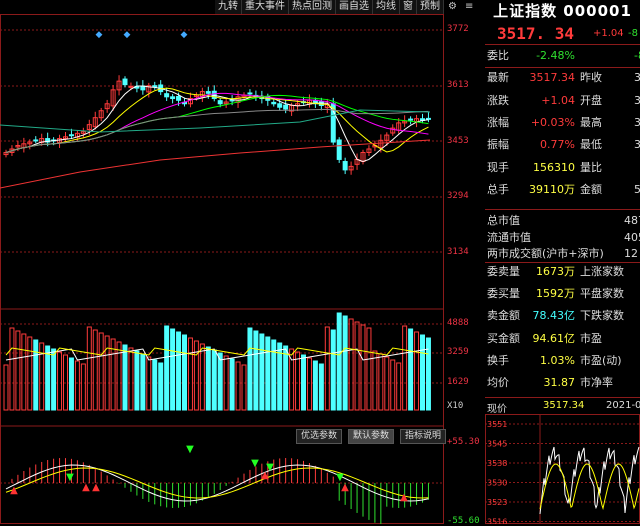 The image size is (640, 526). Describe the element at coordinates (127, 35) in the screenshot. I see `event-marker-icon: ◆` at that location.